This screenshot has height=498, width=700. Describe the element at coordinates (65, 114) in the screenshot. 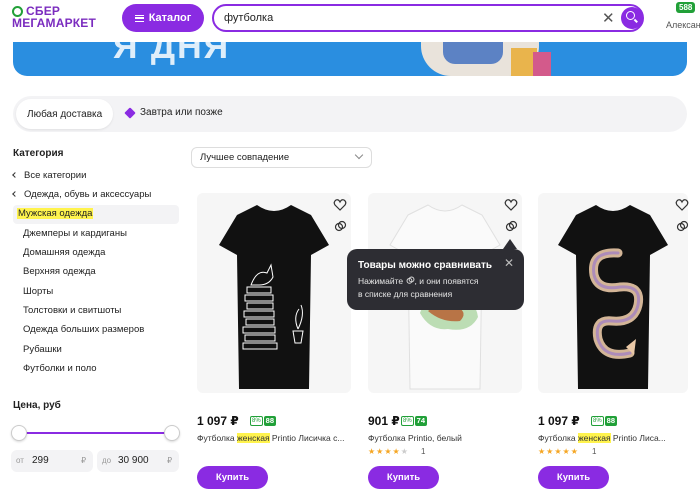

I see `delivery-any-option: Любая доставка` at that location.